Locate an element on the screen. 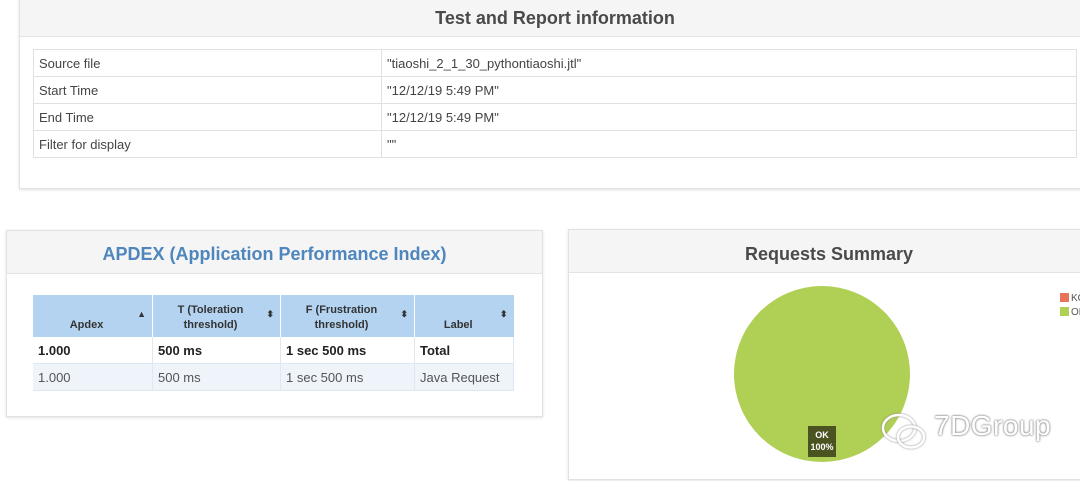  pie-slice-name: OK is located at coordinates (822, 435).